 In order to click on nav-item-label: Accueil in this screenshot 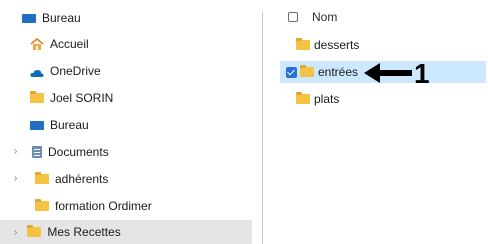, I will do `click(69, 44)`.